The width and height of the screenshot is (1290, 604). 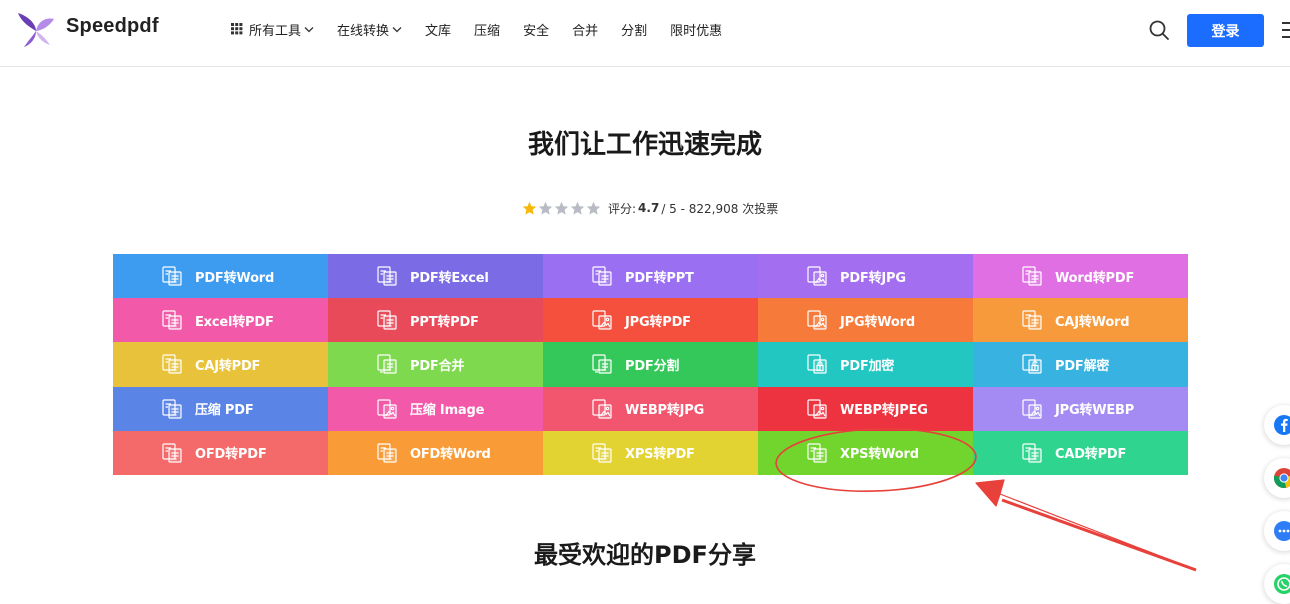 I want to click on tool-tile-label: CAJ转PDF, so click(x=228, y=366).